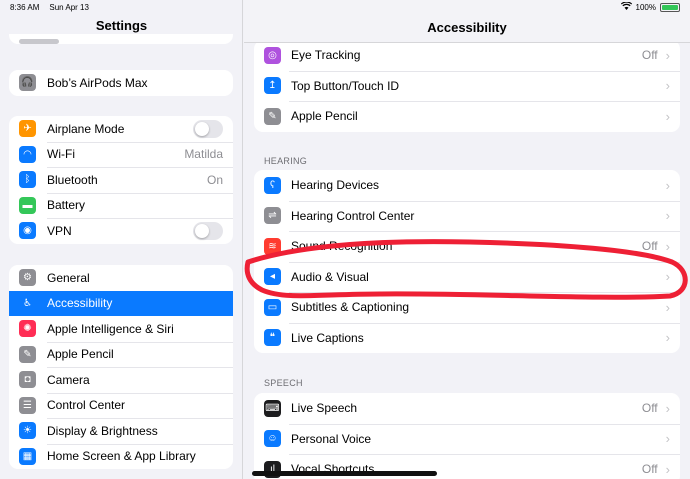  I want to click on sidebar-item-label: Bluetooth, so click(72, 179).